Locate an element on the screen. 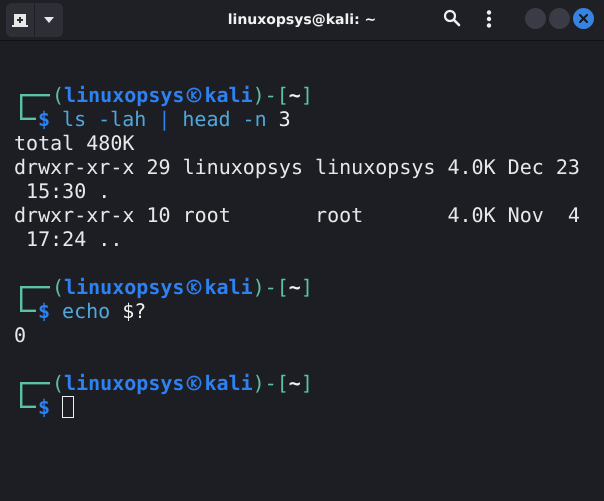  command-option: -lah is located at coordinates (122, 119).